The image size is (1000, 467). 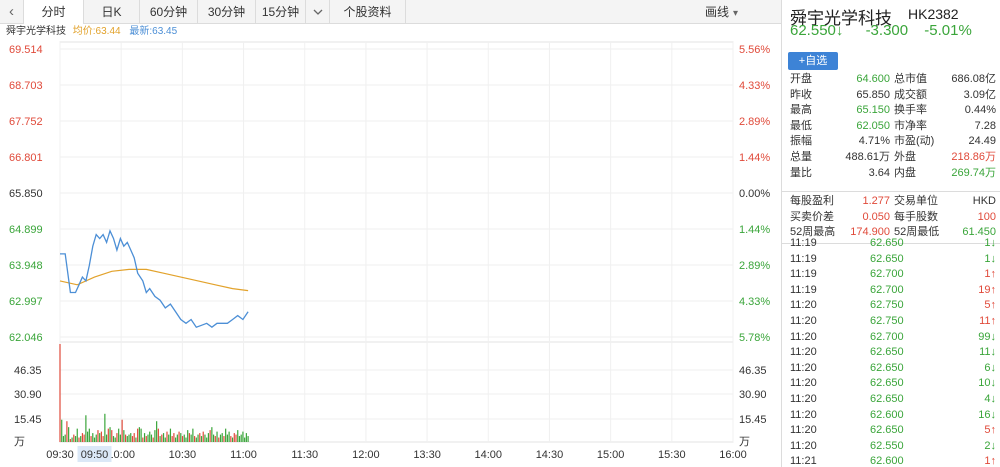 What do you see at coordinates (169, 12) in the screenshot?
I see `tab-60-min: 60分钟` at bounding box center [169, 12].